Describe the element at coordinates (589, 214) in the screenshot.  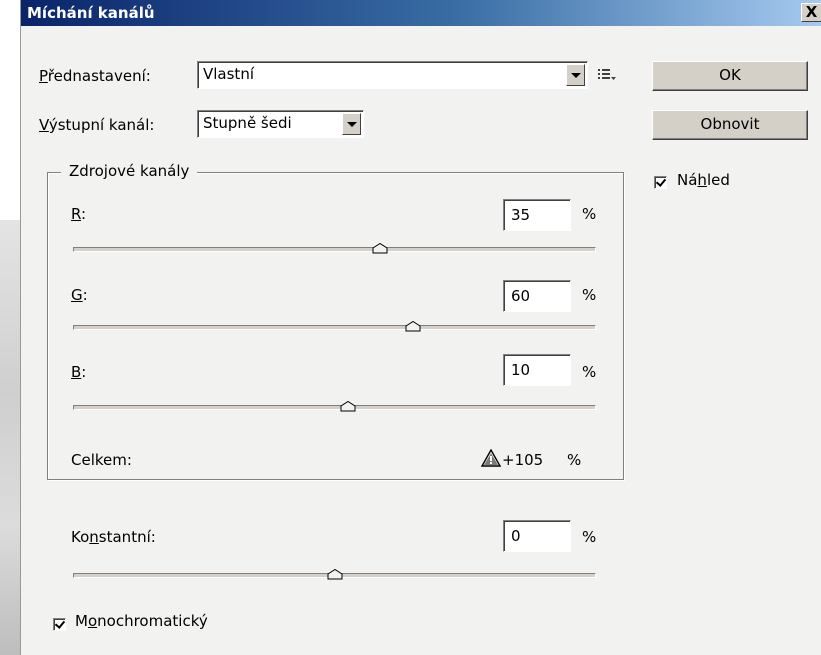
I see `channel-r-unit: %` at that location.